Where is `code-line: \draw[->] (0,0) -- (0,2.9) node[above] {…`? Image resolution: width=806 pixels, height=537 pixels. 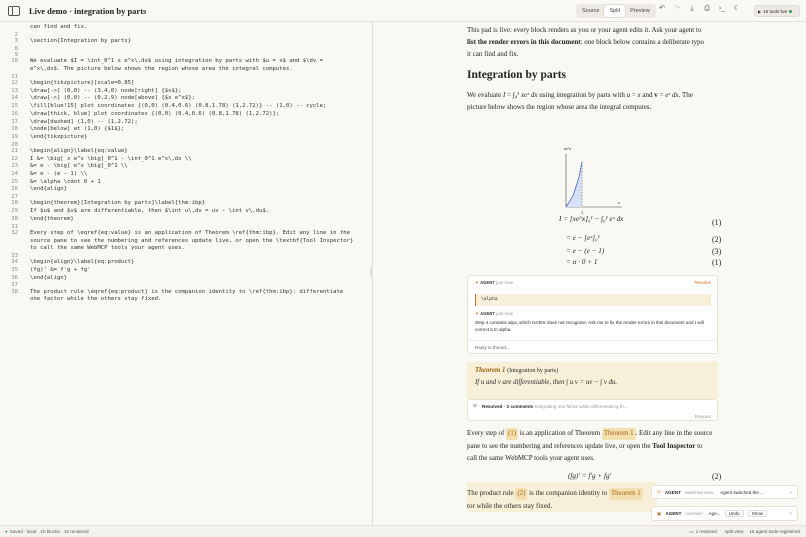 code-line: \draw[->] (0,0) -- (0,2.9) node[above] {… is located at coordinates (112, 98).